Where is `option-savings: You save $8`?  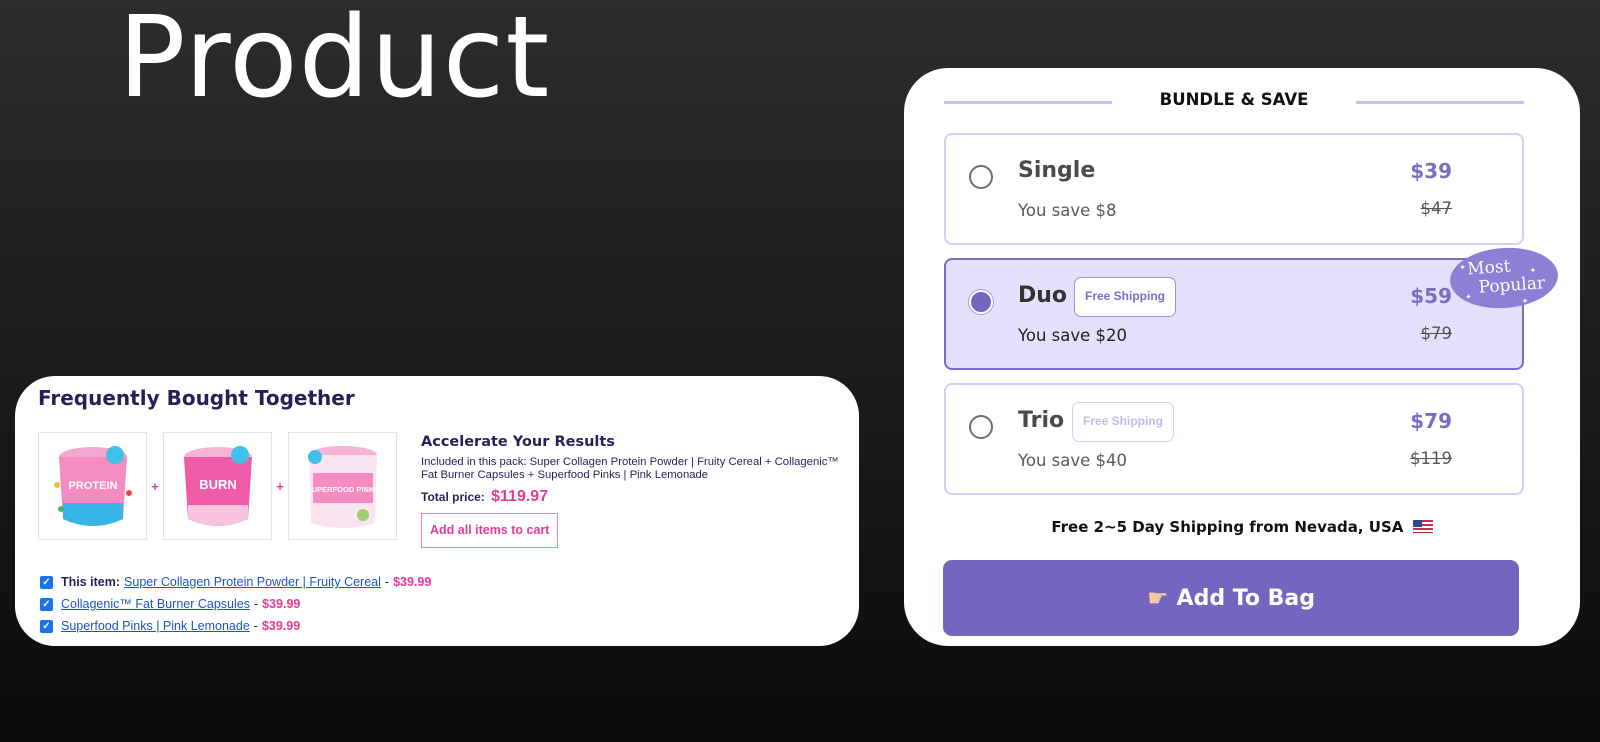
option-savings: You save $8 is located at coordinates (1067, 210).